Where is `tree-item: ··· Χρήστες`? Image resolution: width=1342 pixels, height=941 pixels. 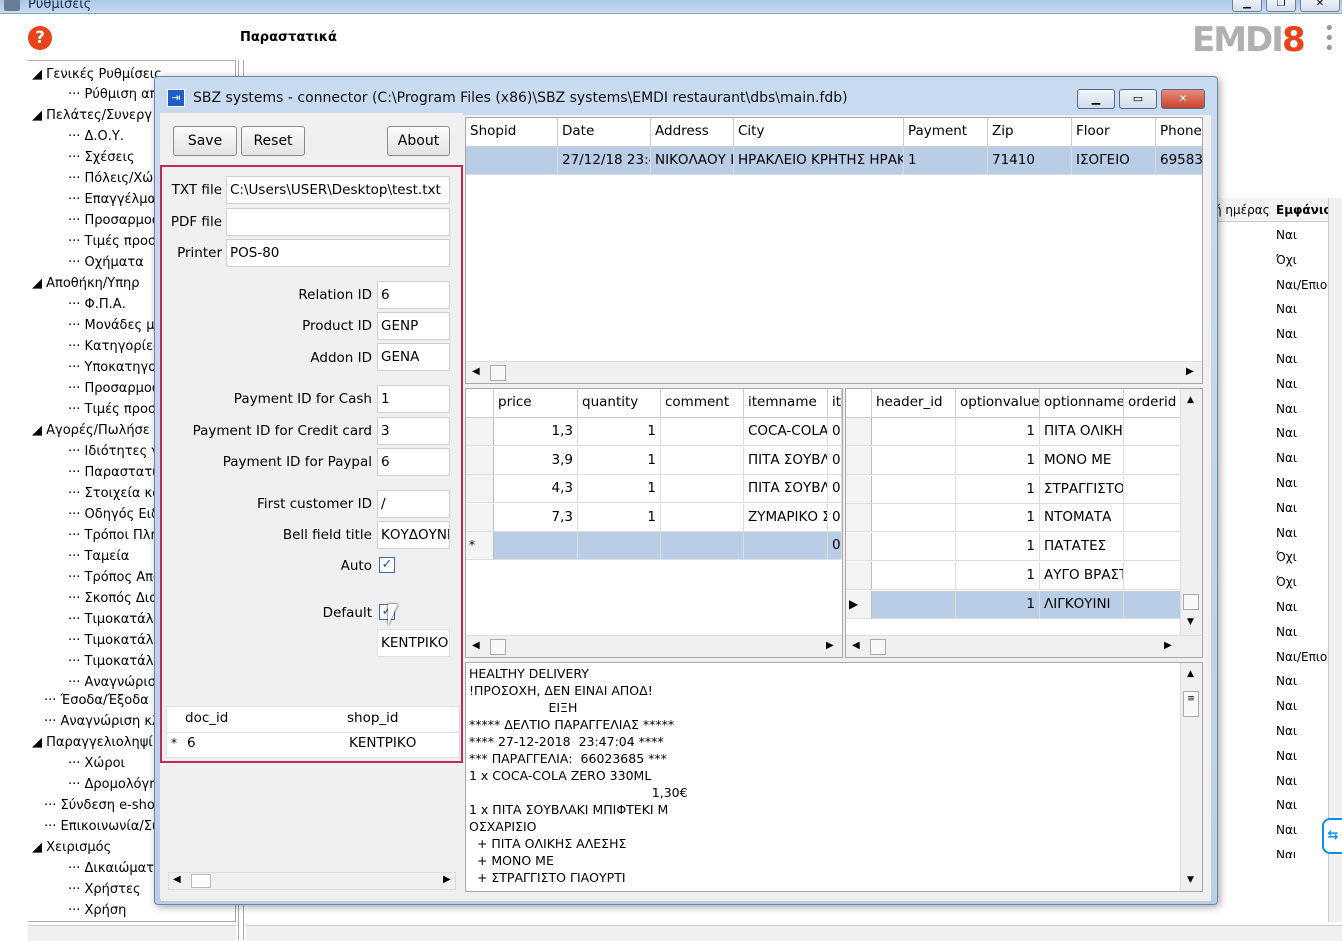 tree-item: ··· Χρήστες is located at coordinates (104, 889).